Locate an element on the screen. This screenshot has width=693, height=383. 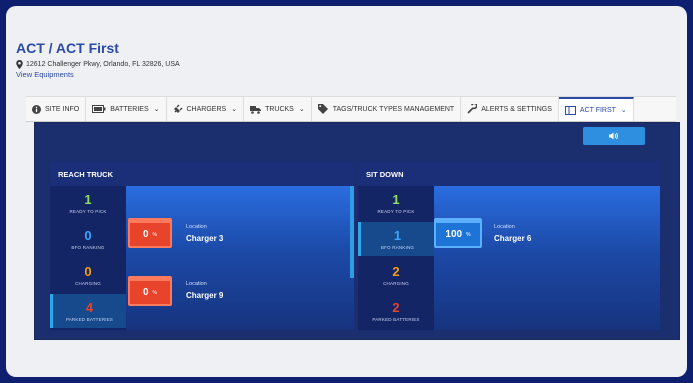
tab-label: BATTERIES is located at coordinates (129, 109).